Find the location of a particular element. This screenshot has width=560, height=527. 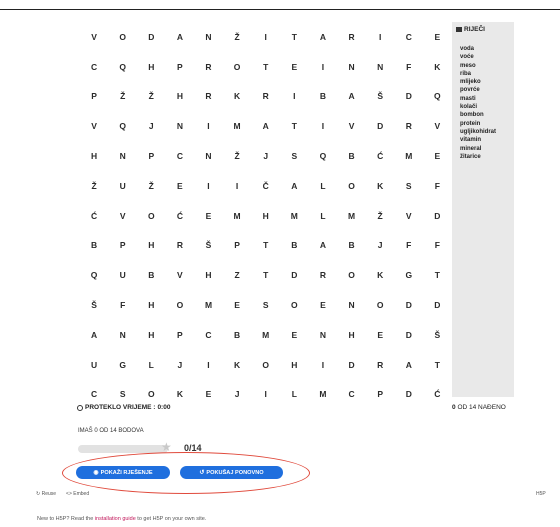

grid-cell: G is located at coordinates (123, 365).